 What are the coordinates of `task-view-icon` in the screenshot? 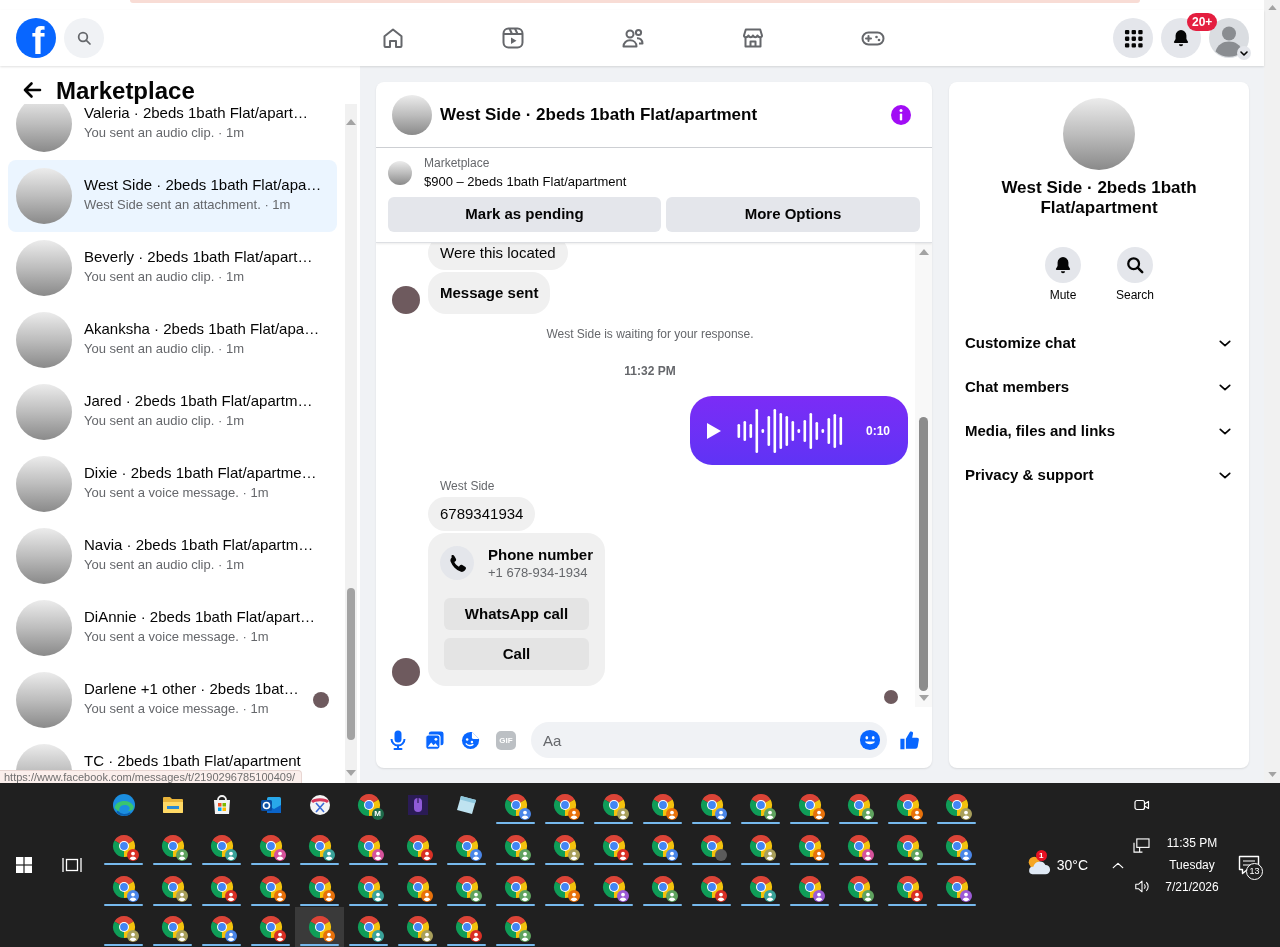 It's located at (72, 865).